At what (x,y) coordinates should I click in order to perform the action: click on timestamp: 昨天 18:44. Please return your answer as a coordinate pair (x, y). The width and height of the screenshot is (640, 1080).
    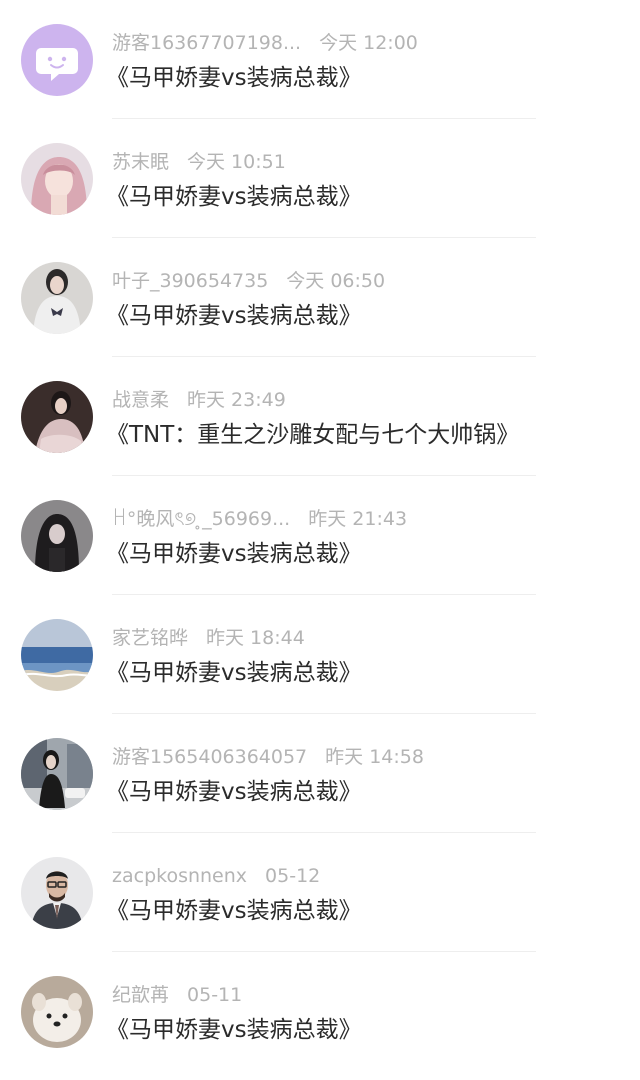
    Looking at the image, I should click on (255, 638).